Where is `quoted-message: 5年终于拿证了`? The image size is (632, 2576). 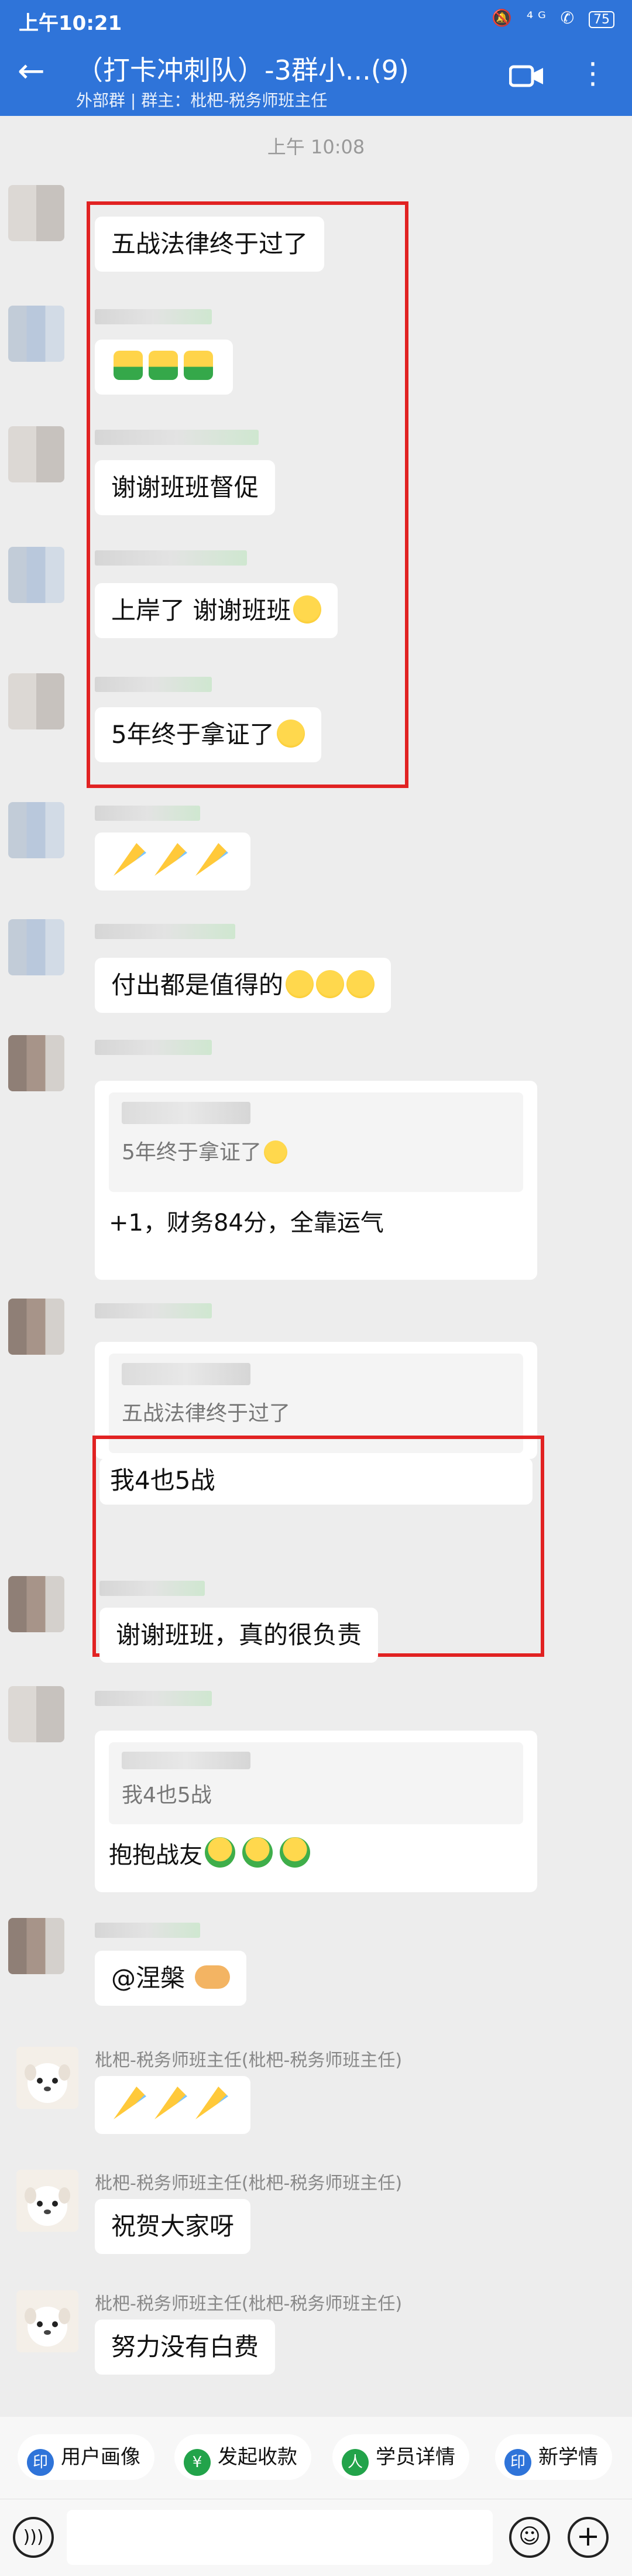 quoted-message: 5年终于拿证了 is located at coordinates (316, 1142).